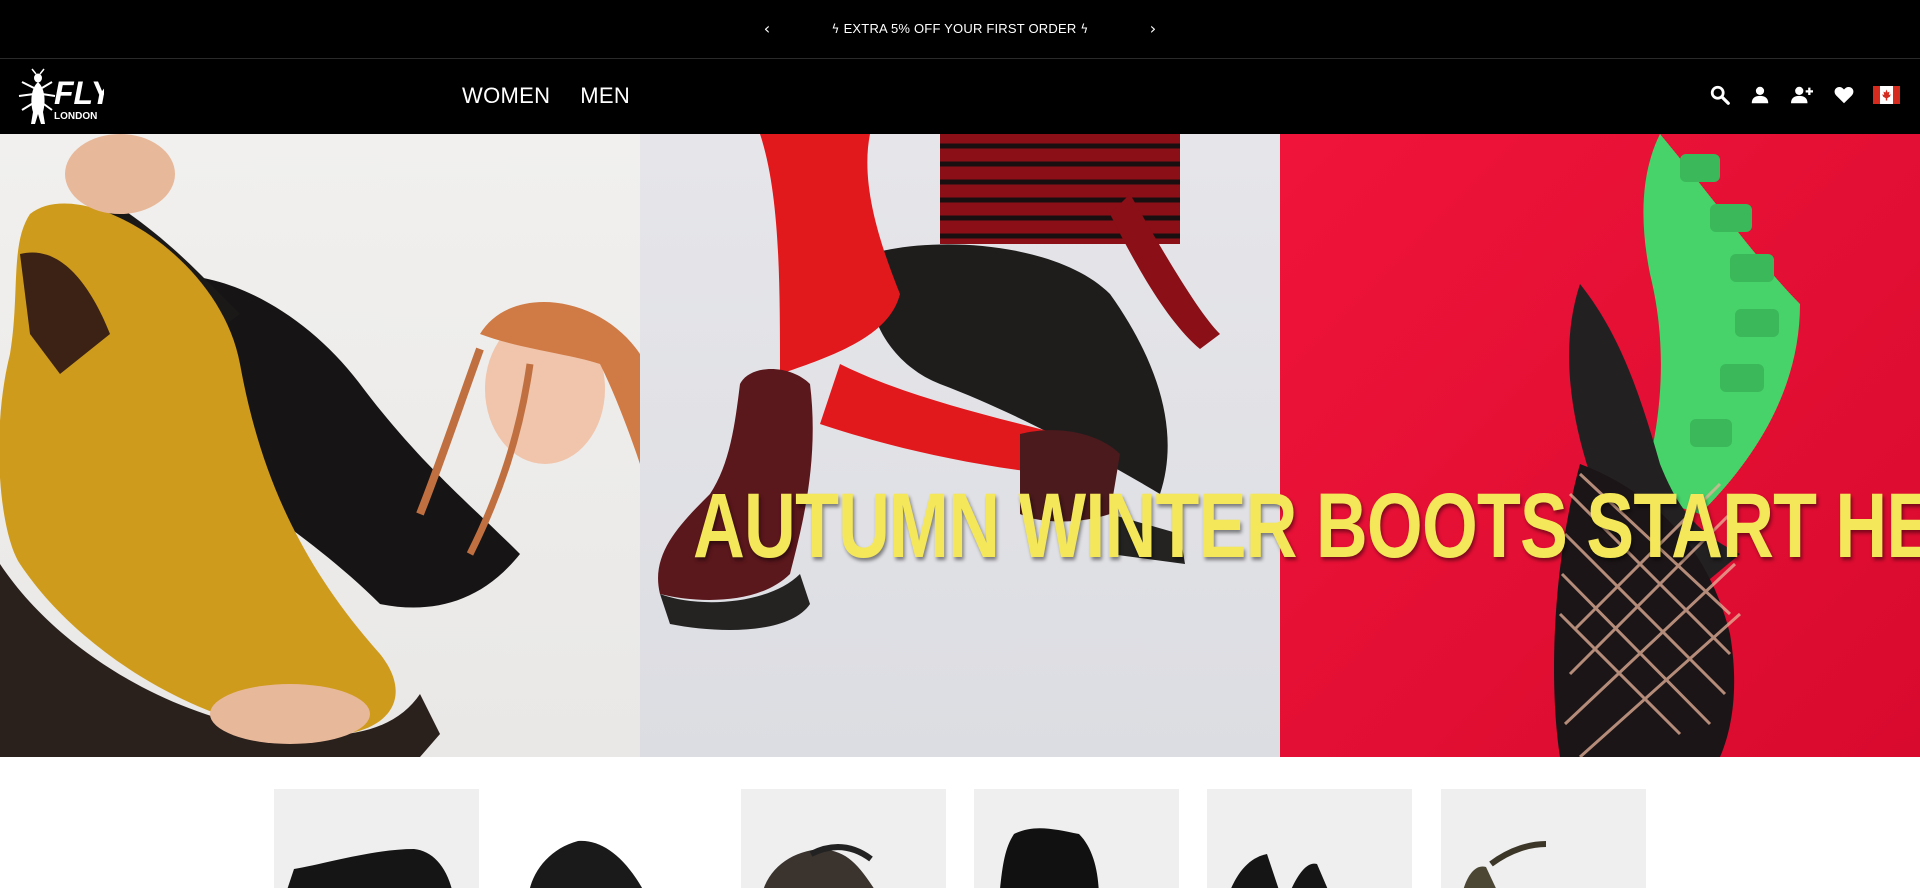 This screenshot has width=1920, height=888. I want to click on announcement-text: EXTRA 5% OFF YOUR FIRST ORDER, so click(960, 28).